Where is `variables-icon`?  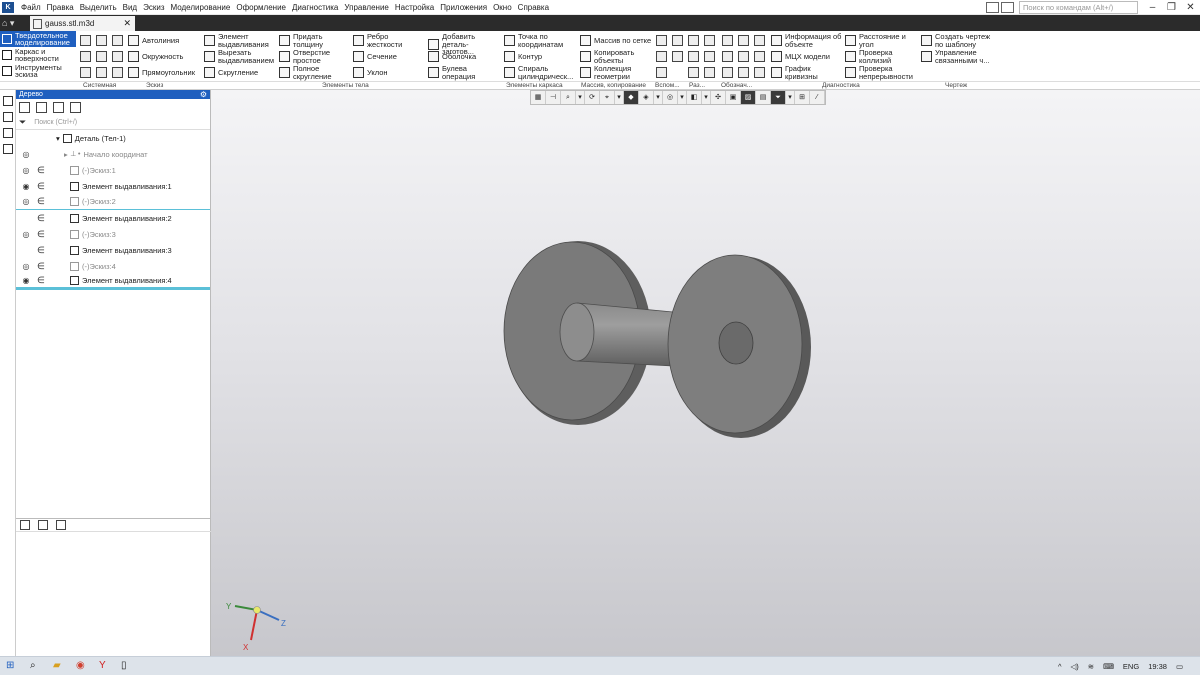 variables-icon is located at coordinates (61, 525).